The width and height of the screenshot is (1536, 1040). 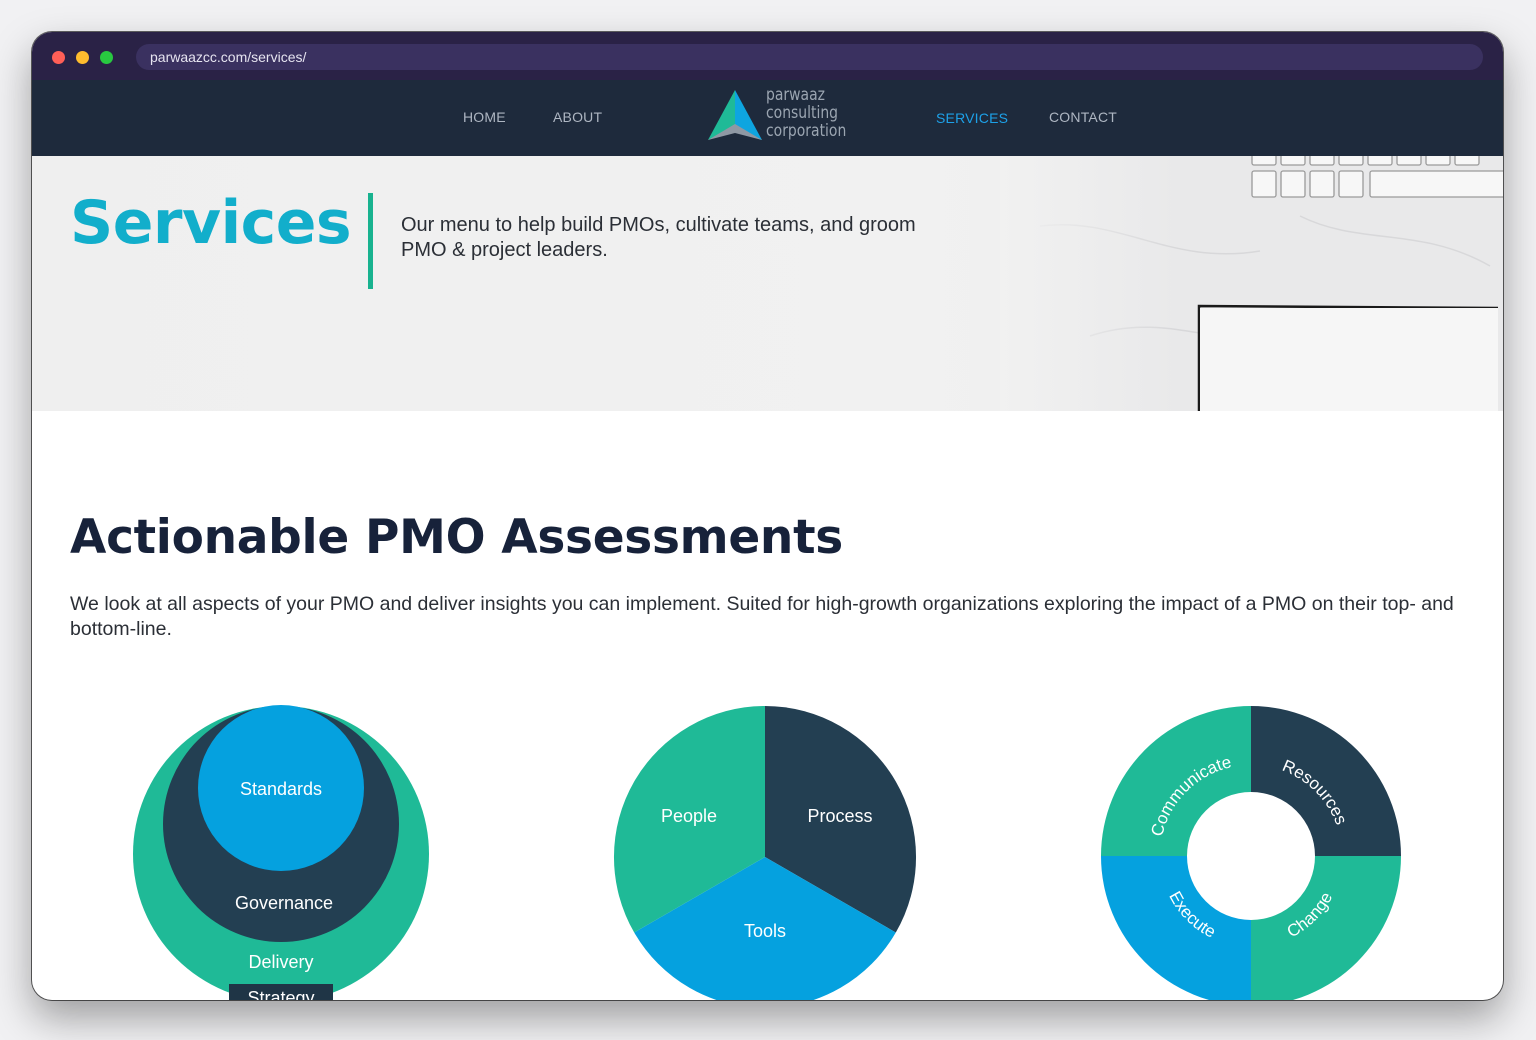 I want to click on minimize-window-button, so click(x=82, y=57).